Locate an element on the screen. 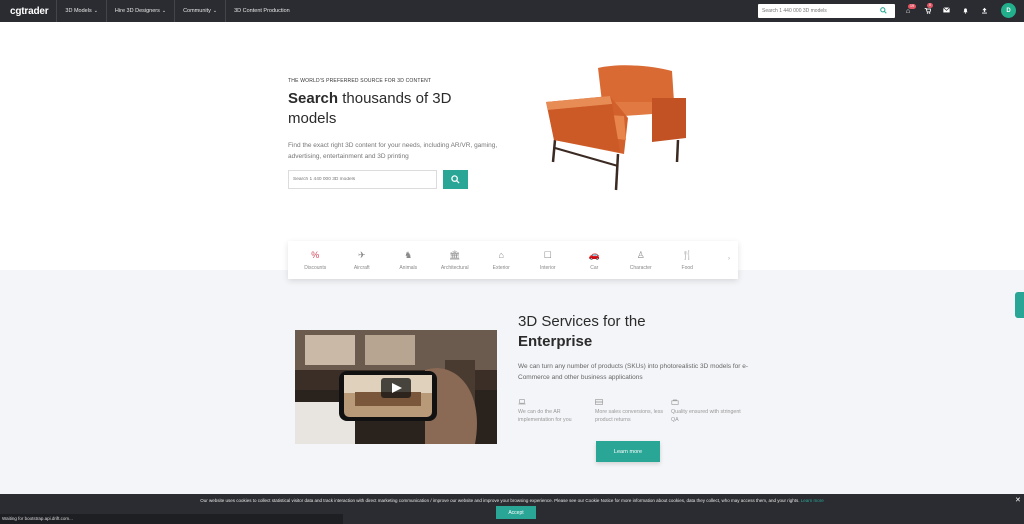 The width and height of the screenshot is (1024, 524). category-animals: ♞ Animals is located at coordinates (408, 260).